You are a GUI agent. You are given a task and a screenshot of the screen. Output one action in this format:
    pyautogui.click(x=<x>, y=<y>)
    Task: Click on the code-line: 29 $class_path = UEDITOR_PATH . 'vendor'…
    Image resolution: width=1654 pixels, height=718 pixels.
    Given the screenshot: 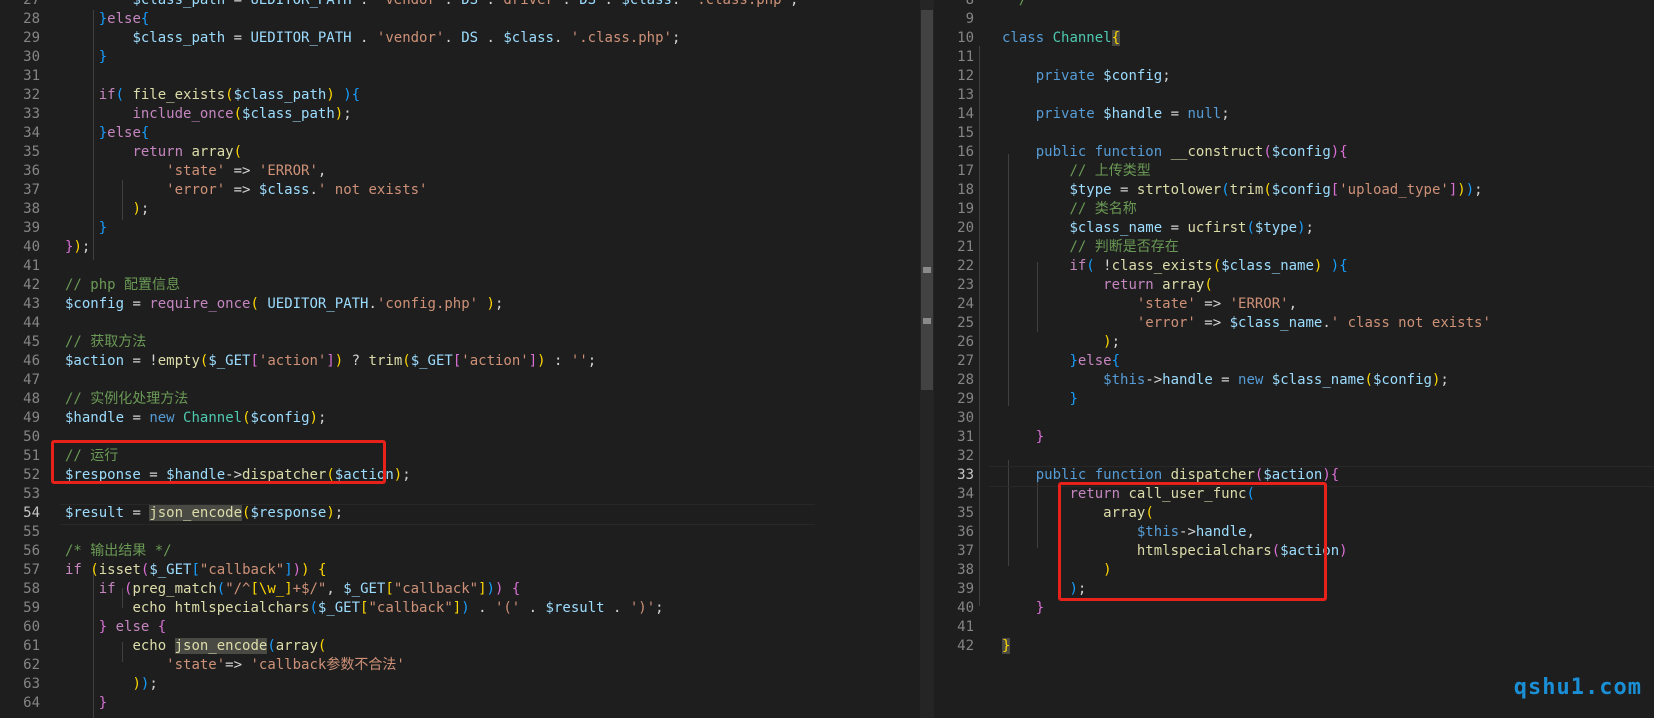 What is the action you would take?
    pyautogui.click(x=460, y=38)
    